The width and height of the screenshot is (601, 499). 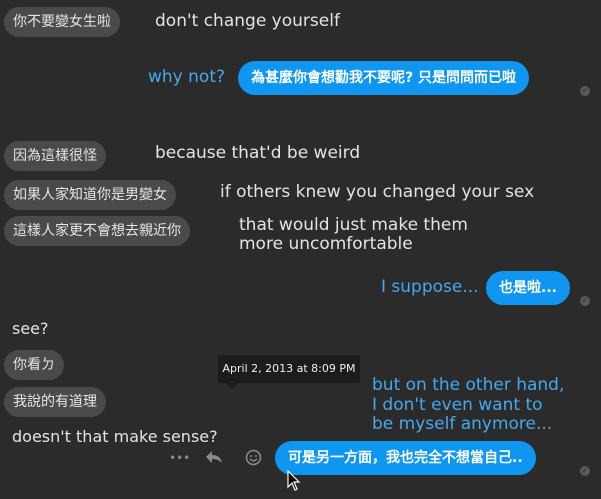 I want to click on message-text-incoming: doesn't that make sense?, so click(x=115, y=437).